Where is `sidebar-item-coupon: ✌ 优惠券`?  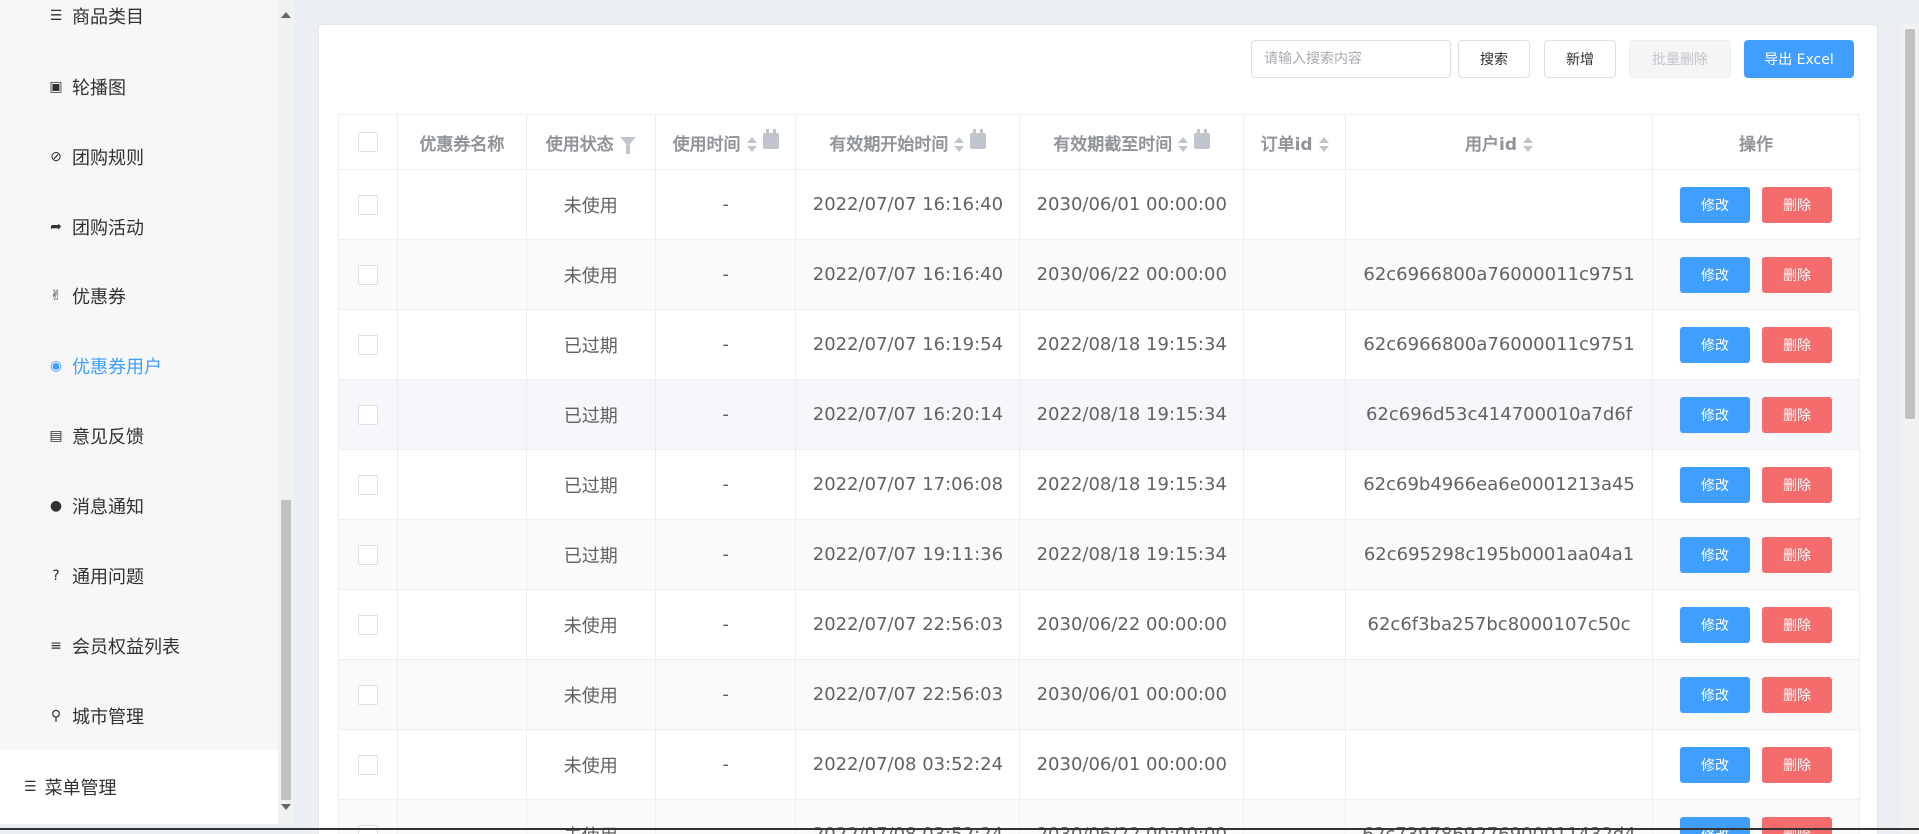 sidebar-item-coupon: ✌ 优惠券 is located at coordinates (87, 296).